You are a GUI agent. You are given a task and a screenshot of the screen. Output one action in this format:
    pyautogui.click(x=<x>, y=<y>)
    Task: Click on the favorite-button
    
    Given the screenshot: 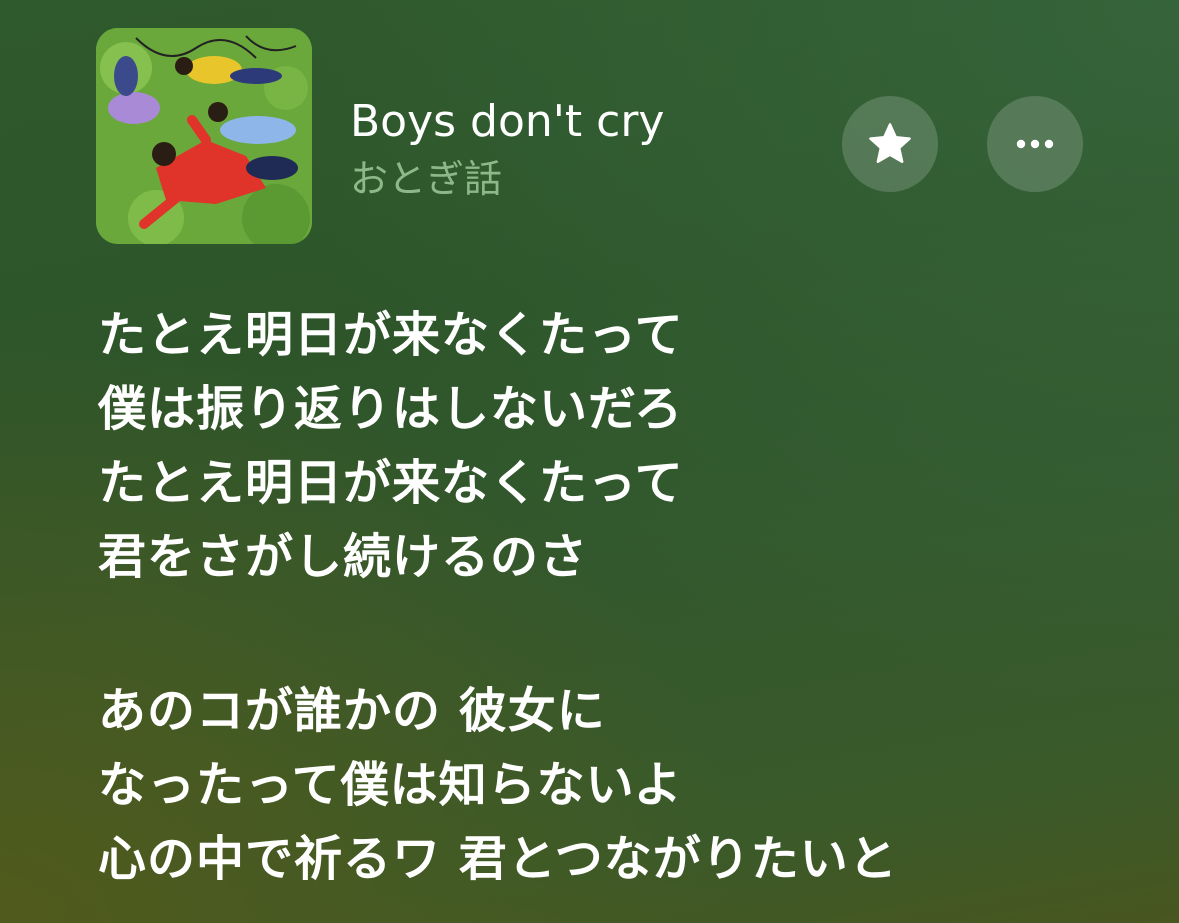 What is the action you would take?
    pyautogui.click(x=890, y=144)
    